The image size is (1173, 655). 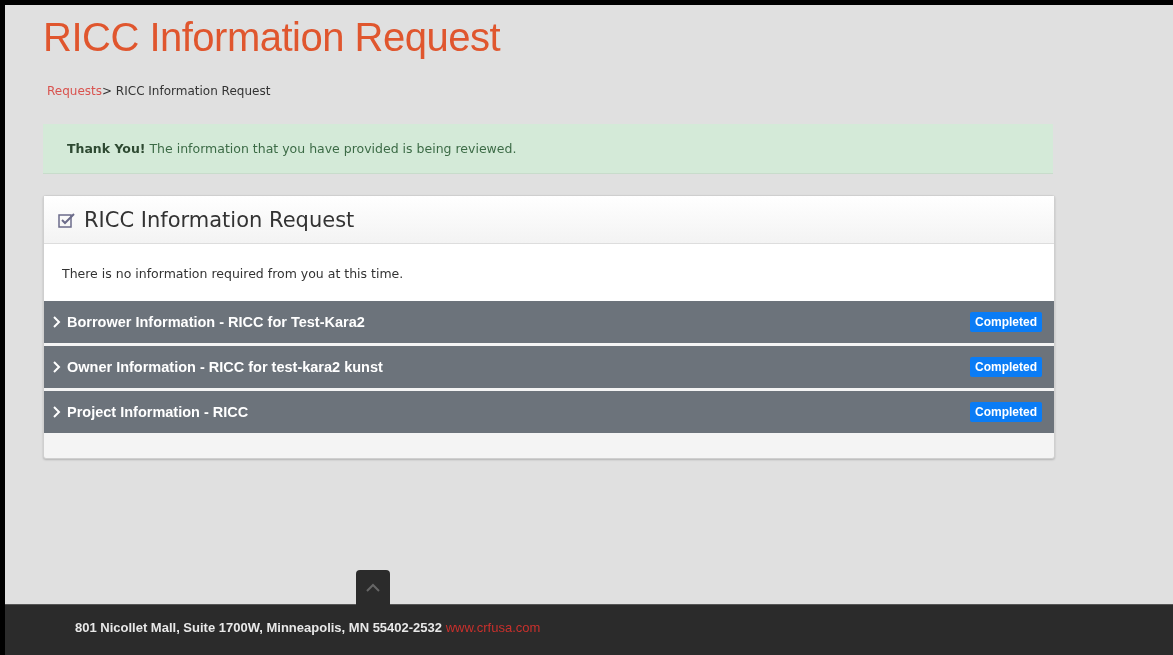 I want to click on panel-message: There is no information required from you at this time., so click(x=233, y=273).